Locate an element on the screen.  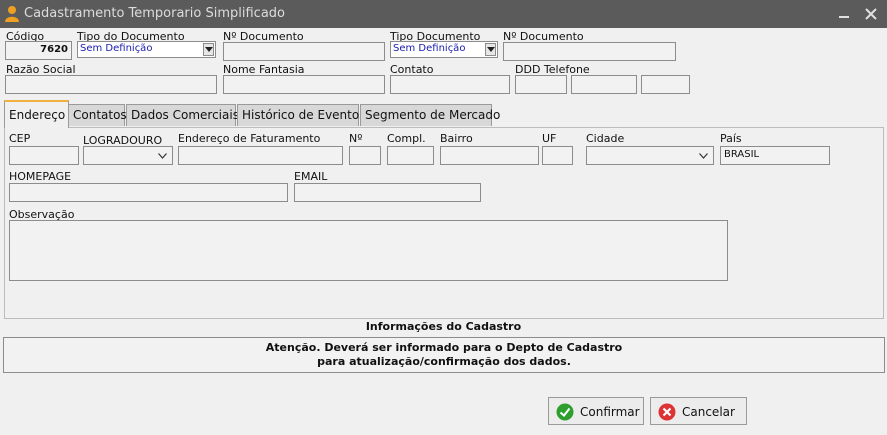
ddd-field is located at coordinates (541, 84).